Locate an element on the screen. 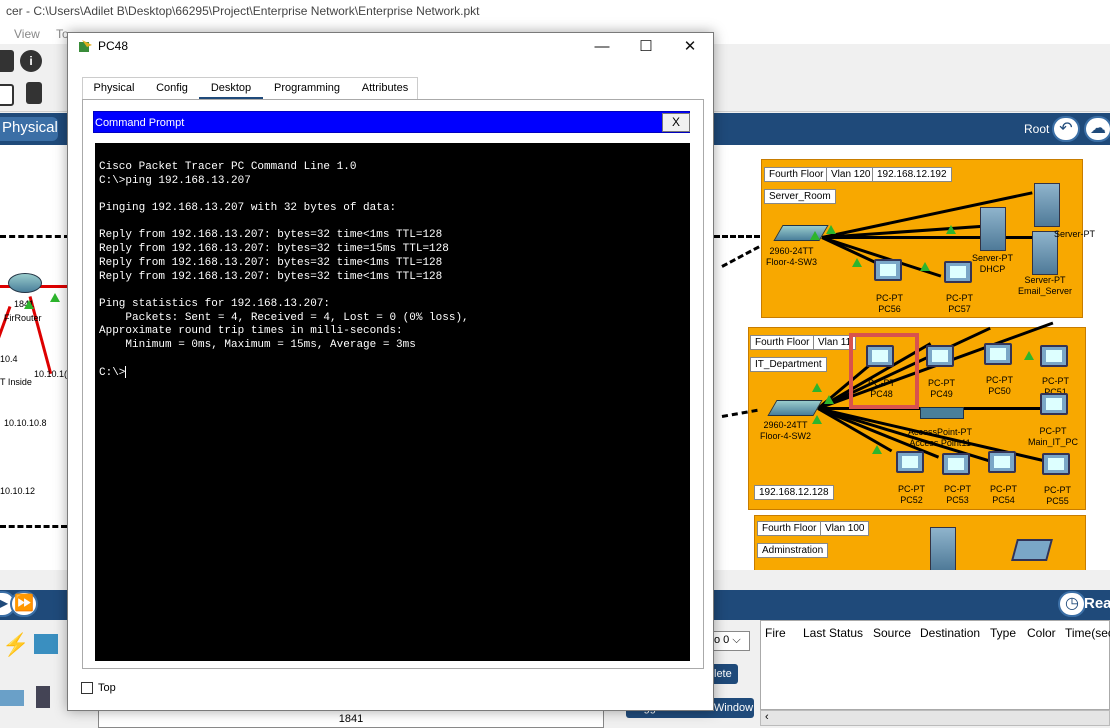 This screenshot has width=1110, height=728. scenario-select: o 0 ⌵ is located at coordinates (730, 641).